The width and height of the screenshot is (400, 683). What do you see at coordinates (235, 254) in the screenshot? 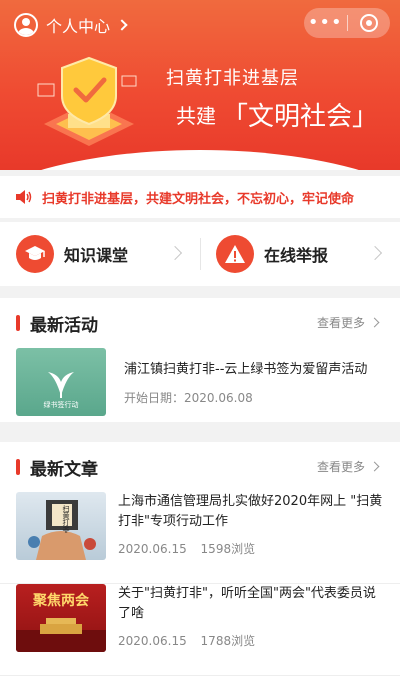
I see `warning-icon` at bounding box center [235, 254].